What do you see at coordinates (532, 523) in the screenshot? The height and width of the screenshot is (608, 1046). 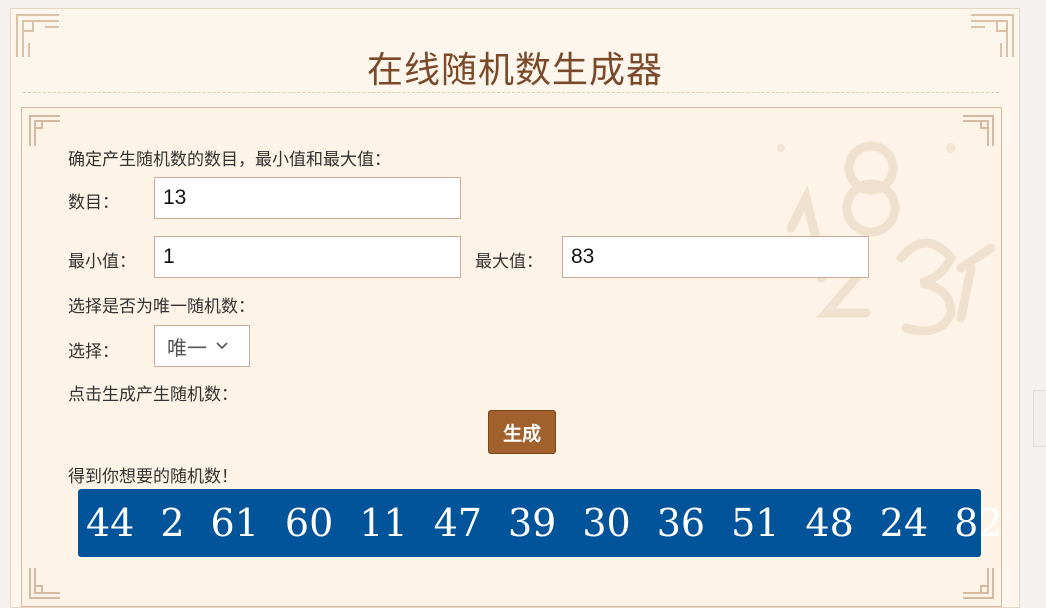 I see `result-number: 39` at bounding box center [532, 523].